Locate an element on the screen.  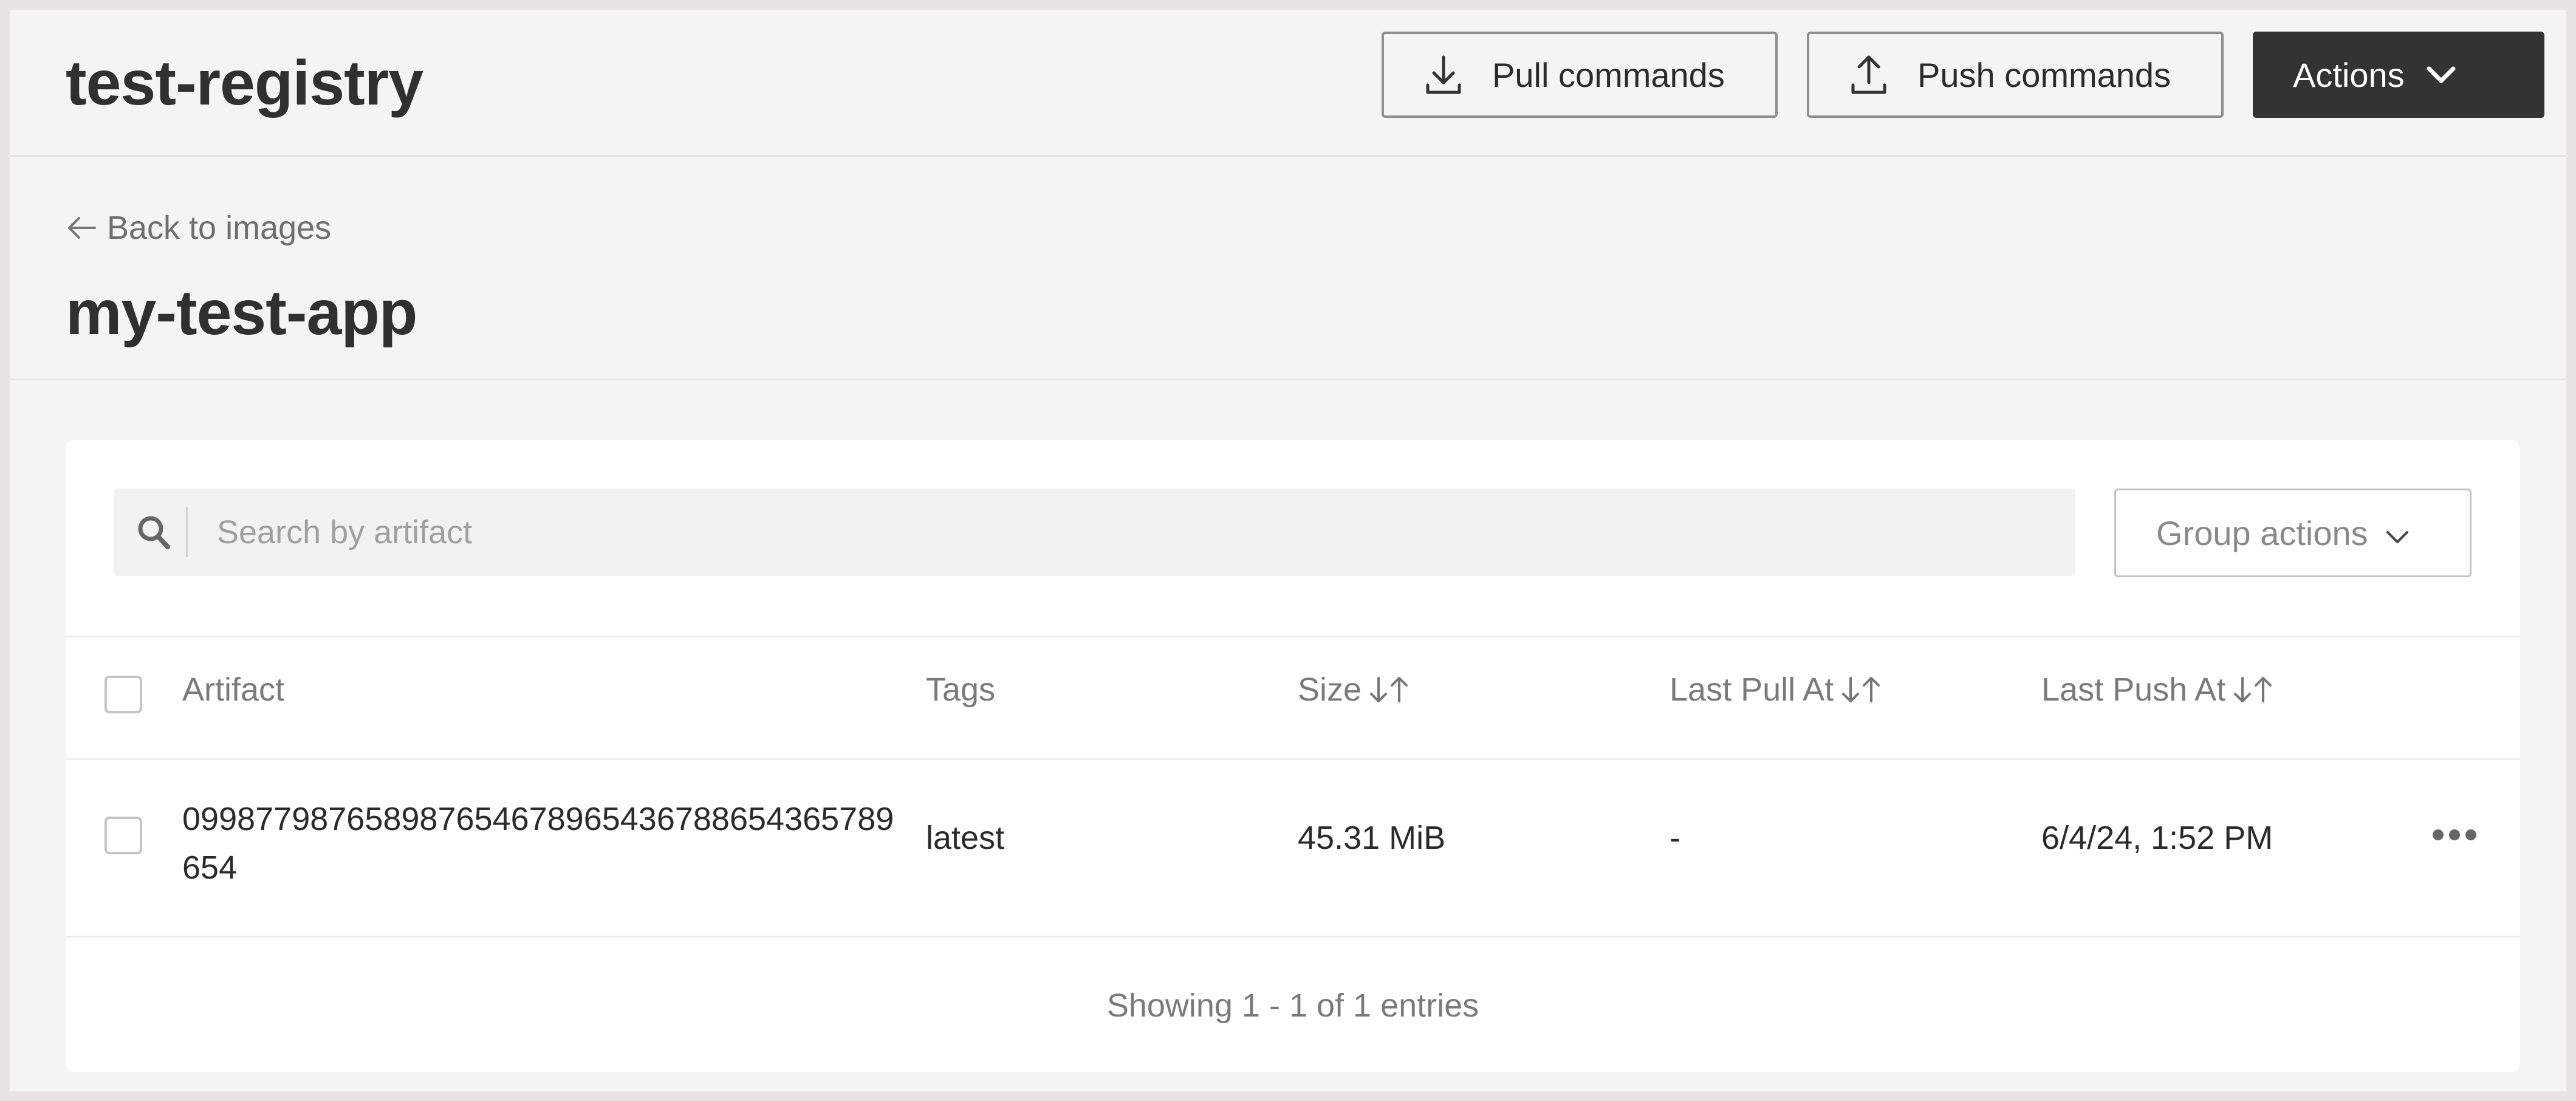
actions-button: Actions is located at coordinates (2398, 75).